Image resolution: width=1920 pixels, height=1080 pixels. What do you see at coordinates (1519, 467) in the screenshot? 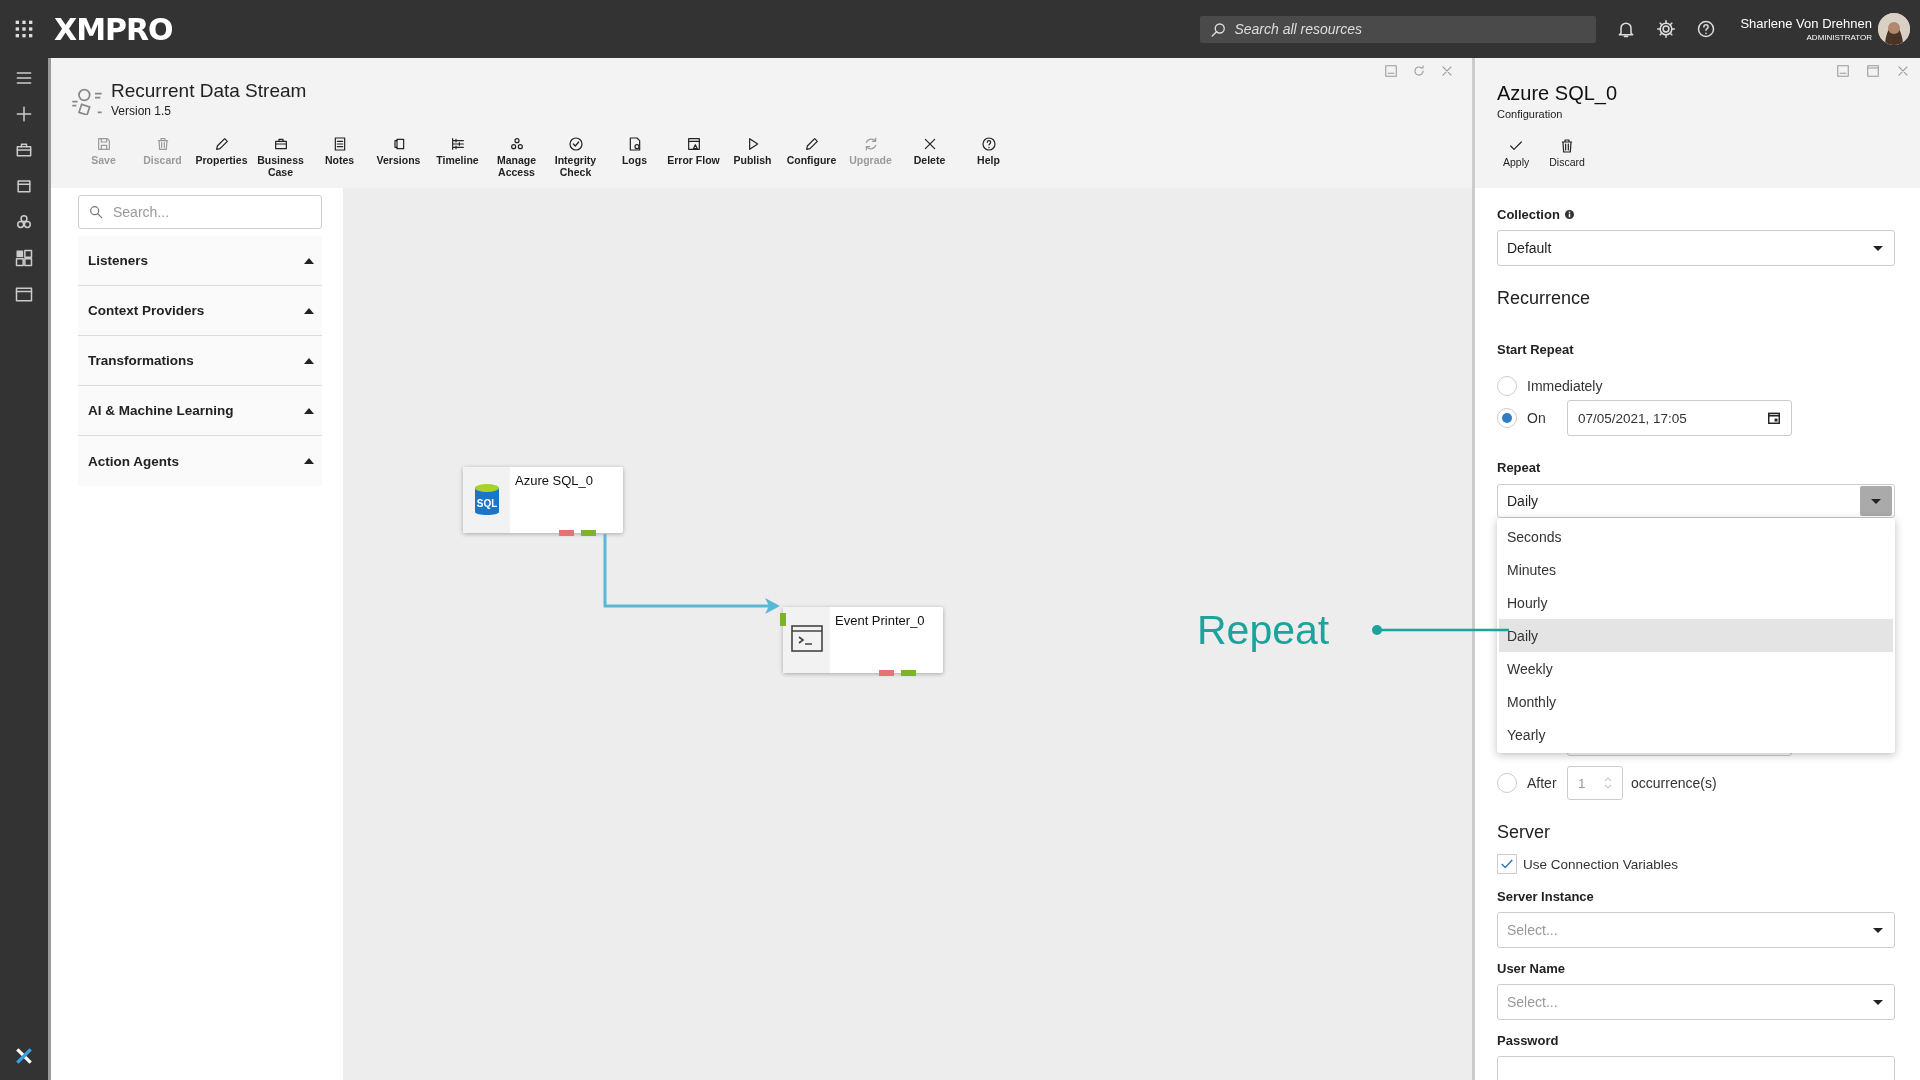
I see `field-label: Repeat` at bounding box center [1519, 467].